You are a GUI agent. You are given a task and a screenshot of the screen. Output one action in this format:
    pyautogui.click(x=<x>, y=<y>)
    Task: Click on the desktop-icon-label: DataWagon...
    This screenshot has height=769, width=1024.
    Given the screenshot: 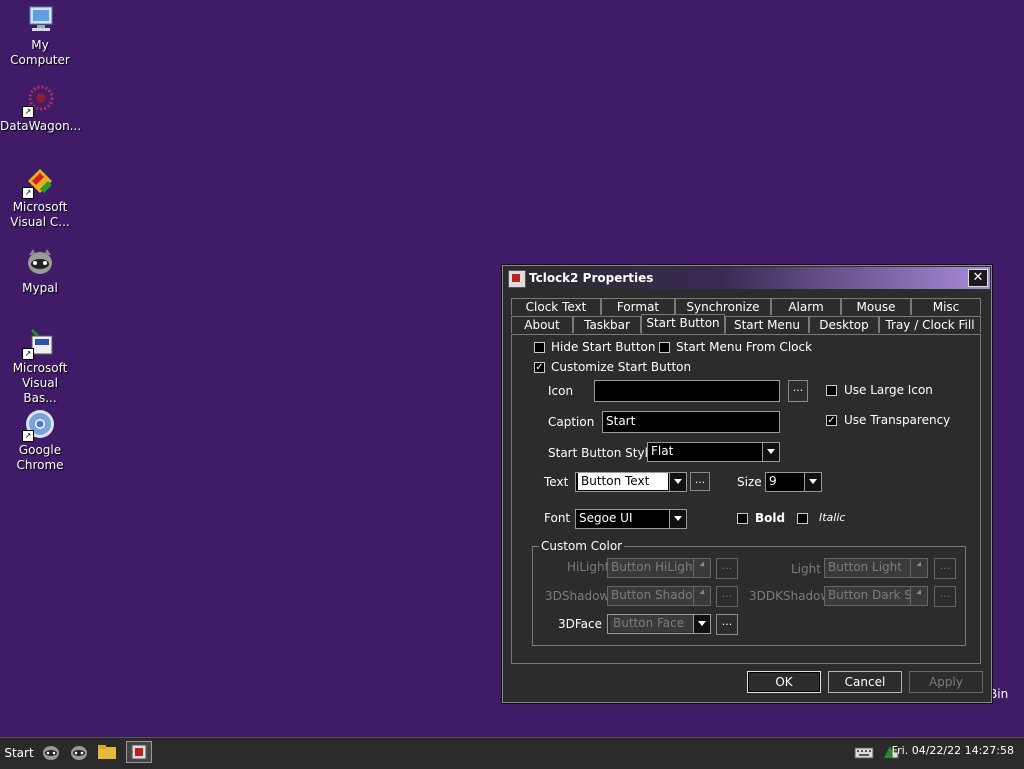 What is the action you would take?
    pyautogui.click(x=41, y=126)
    